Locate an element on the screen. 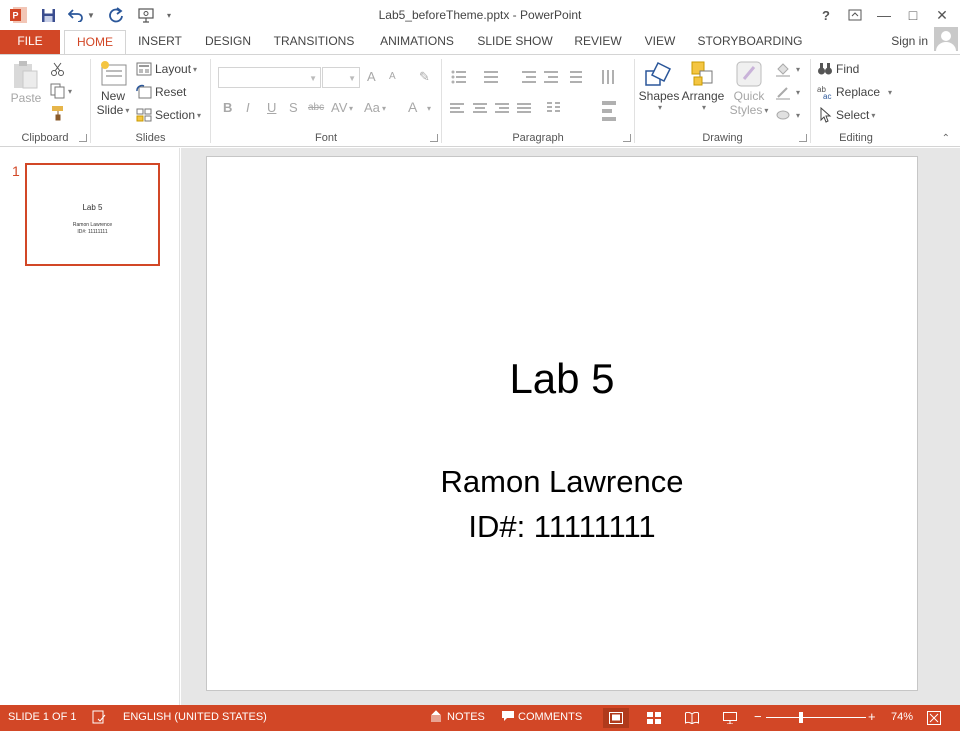  pen-icon is located at coordinates (783, 93).